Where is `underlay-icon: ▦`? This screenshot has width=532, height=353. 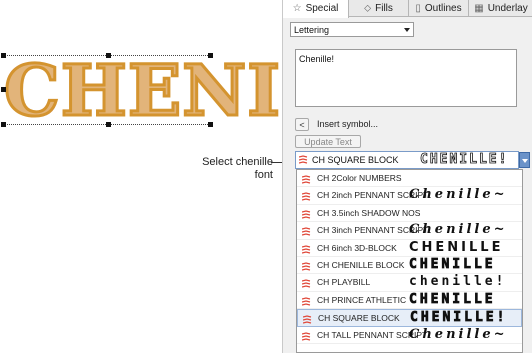 underlay-icon: ▦ is located at coordinates (479, 8).